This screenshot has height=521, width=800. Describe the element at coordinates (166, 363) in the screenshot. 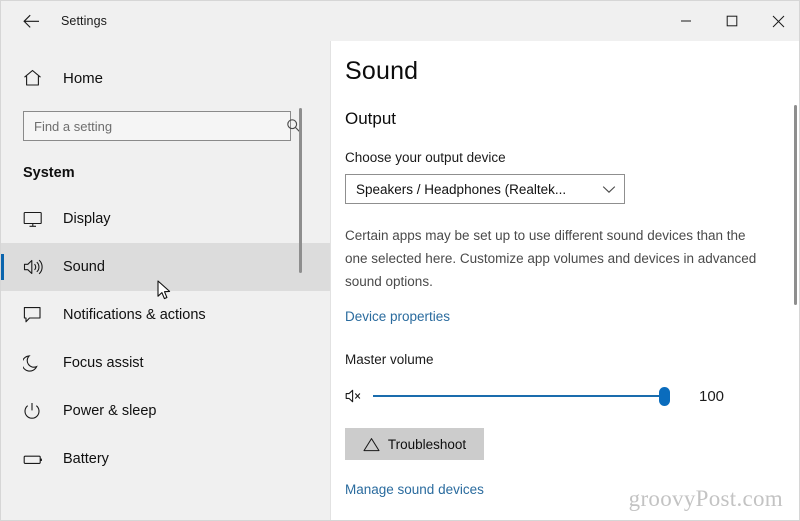

I see `sidebar-item-focus-assist: Focus assist` at that location.